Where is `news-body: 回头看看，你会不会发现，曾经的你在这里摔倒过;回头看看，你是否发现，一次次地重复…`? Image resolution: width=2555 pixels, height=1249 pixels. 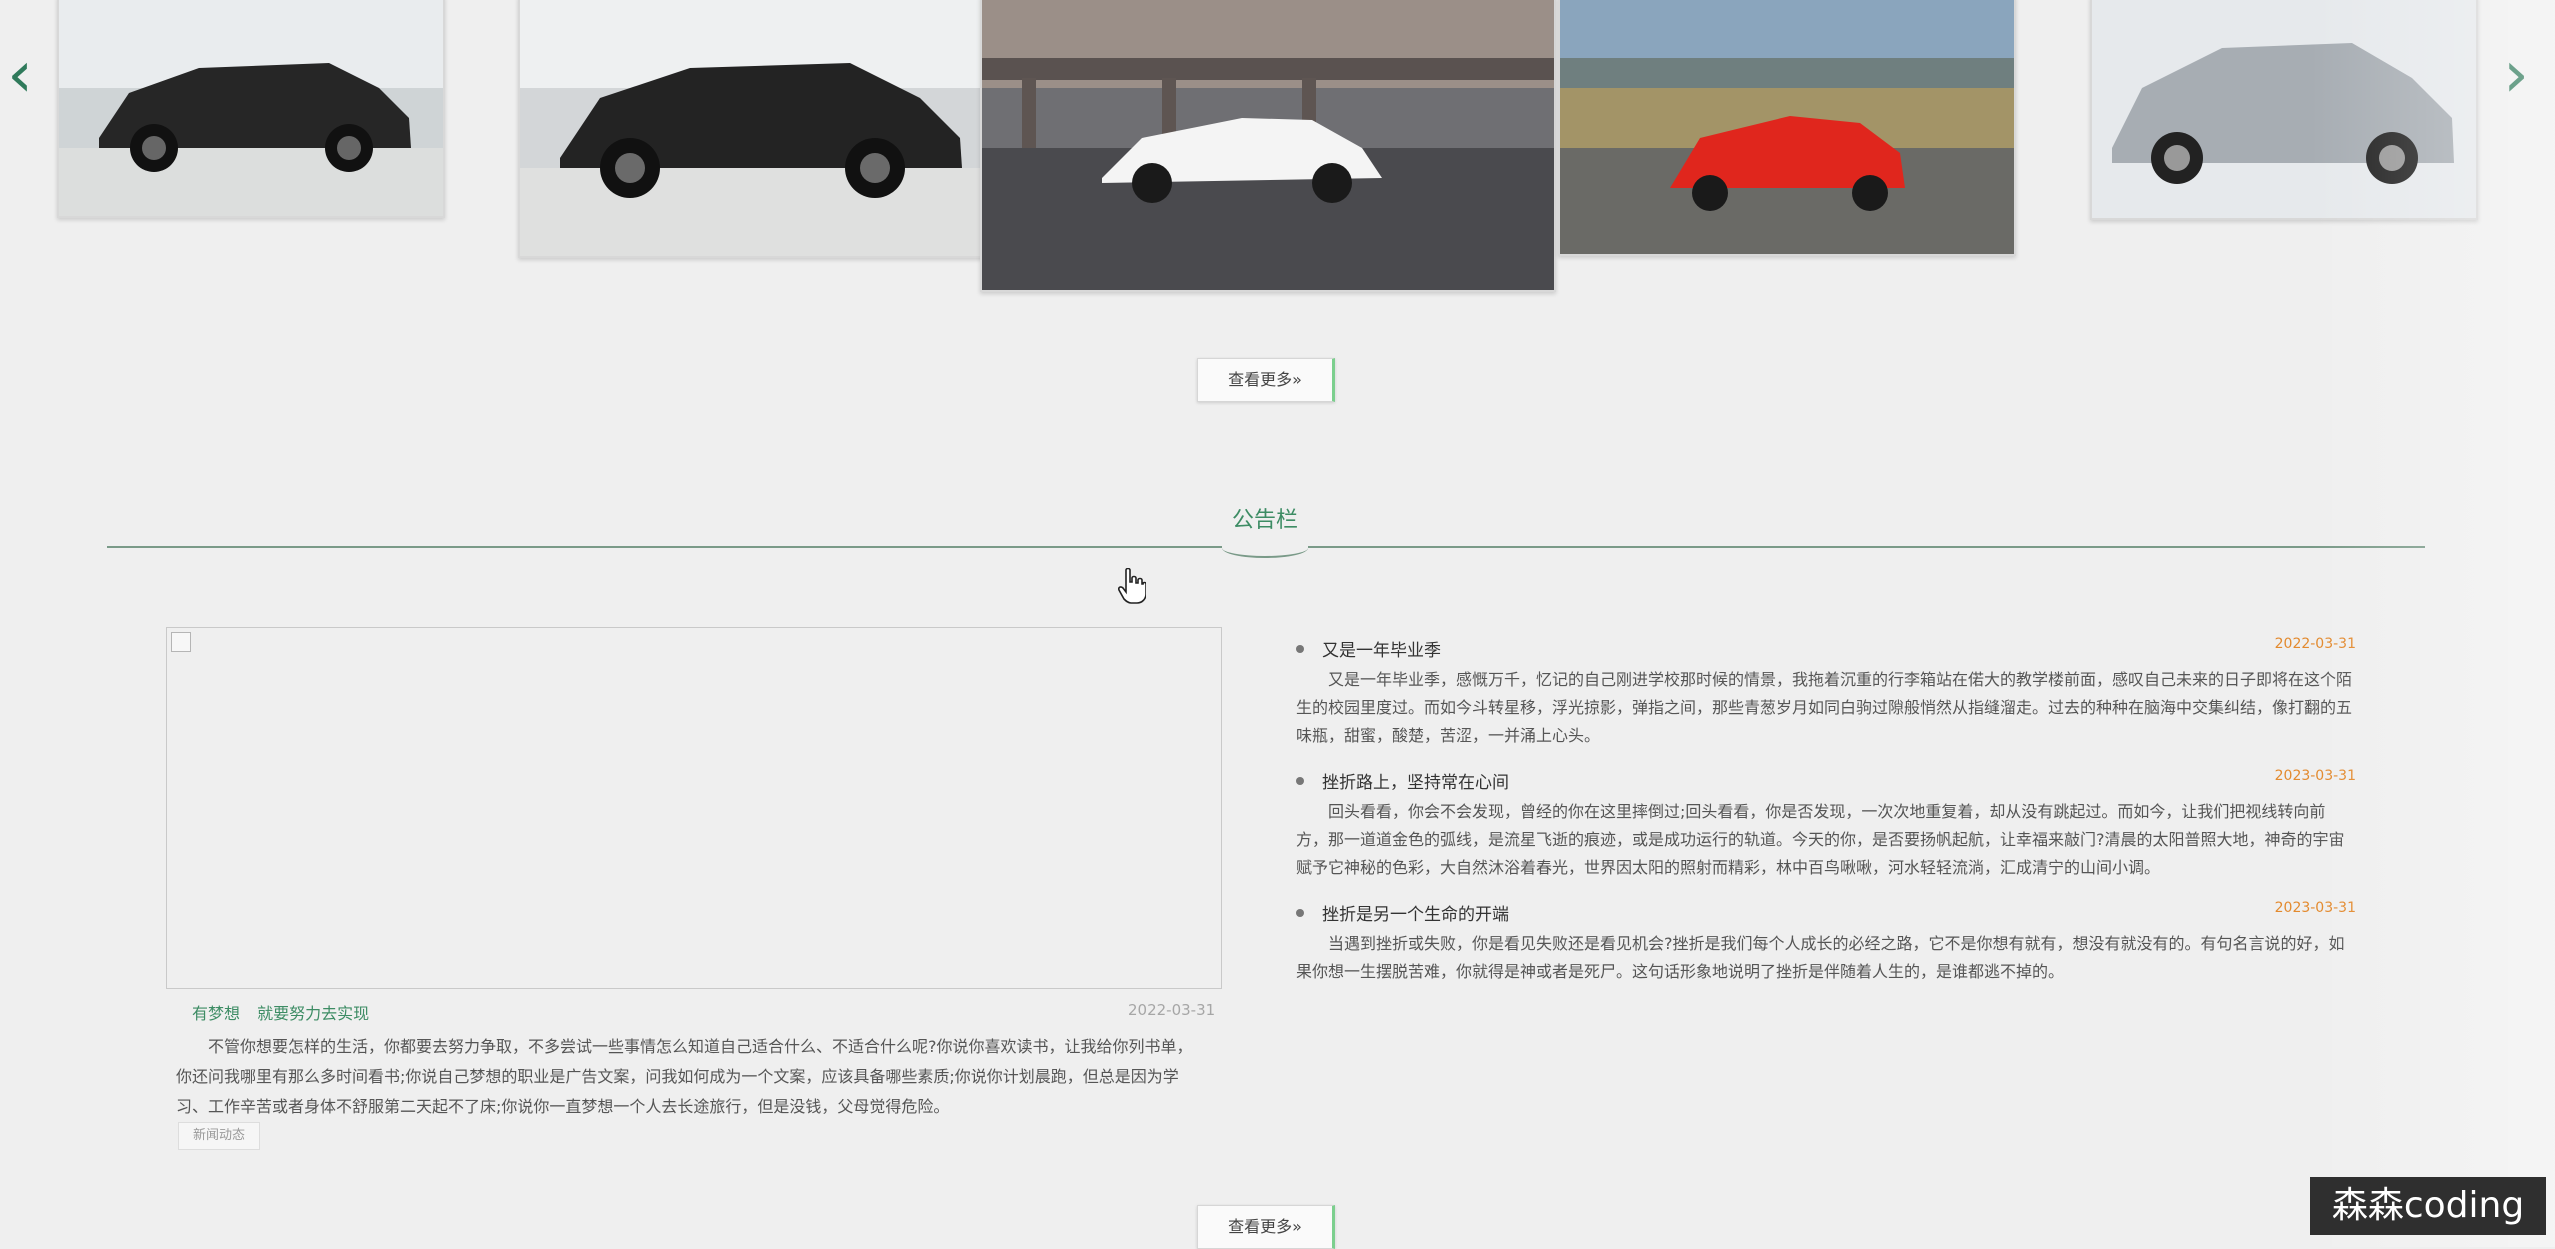
news-body: 回头看看，你会不会发现，曾经的你在这里摔倒过;回头看看，你是否发现，一次次地重复… is located at coordinates (1820, 839).